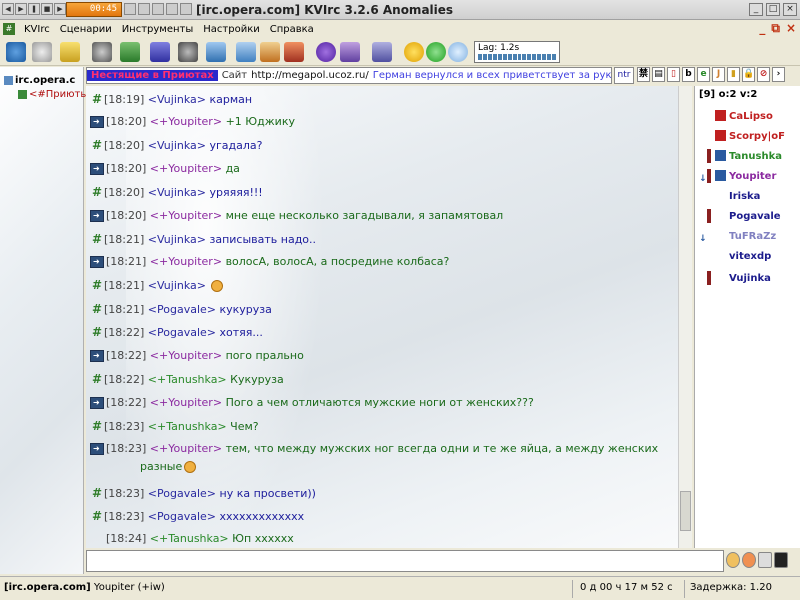 The width and height of the screenshot is (800, 600). I want to click on maximize-button: □, so click(773, 9).